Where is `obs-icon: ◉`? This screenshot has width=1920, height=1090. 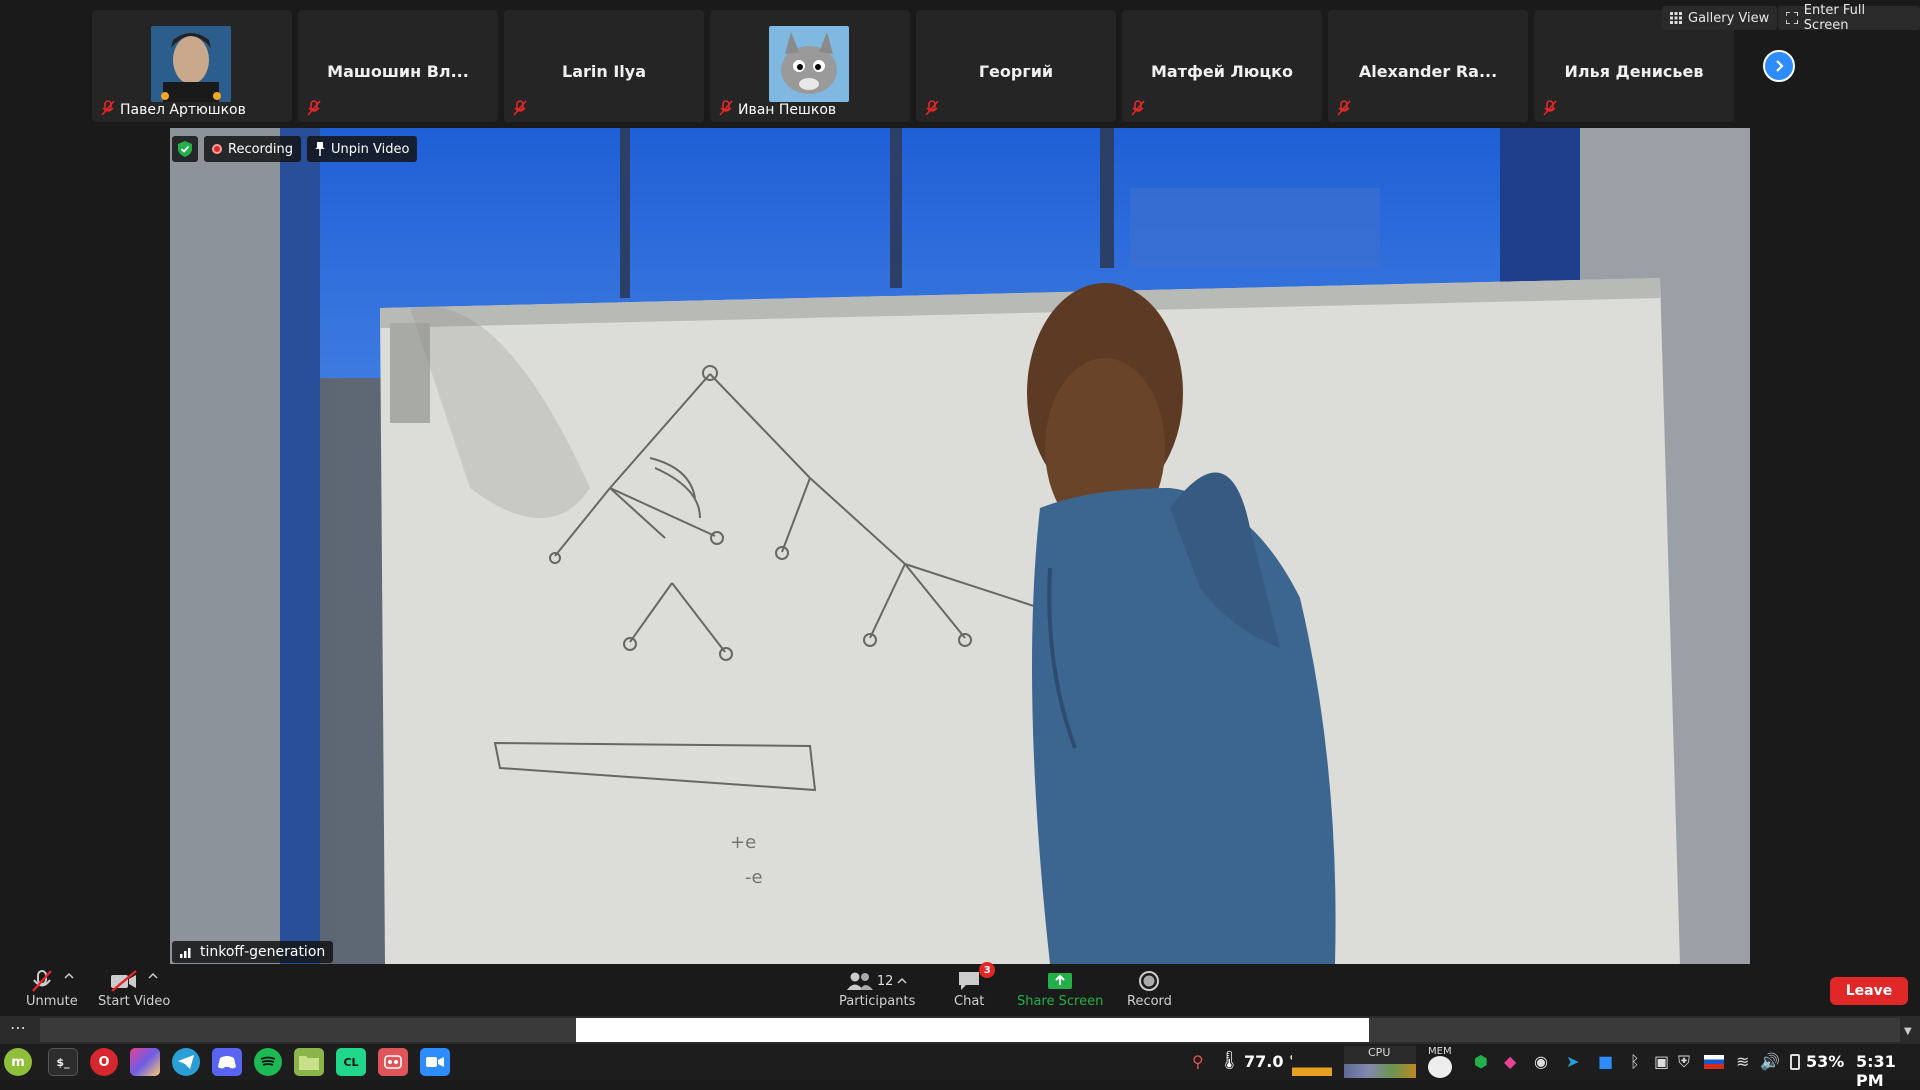 obs-icon: ◉ is located at coordinates (1541, 1061).